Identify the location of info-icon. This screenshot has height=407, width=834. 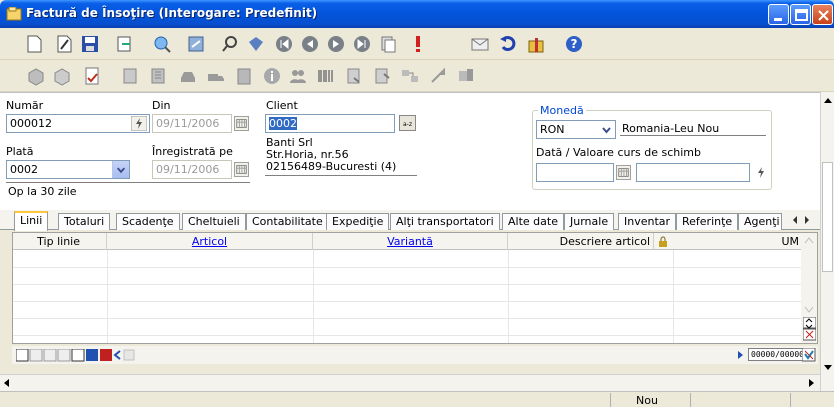
(272, 76).